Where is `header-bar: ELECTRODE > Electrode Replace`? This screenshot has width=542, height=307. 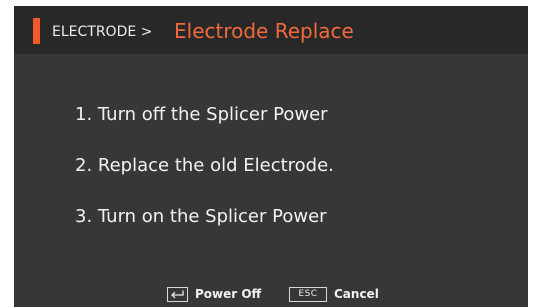 header-bar: ELECTRODE > Electrode Replace is located at coordinates (271, 30).